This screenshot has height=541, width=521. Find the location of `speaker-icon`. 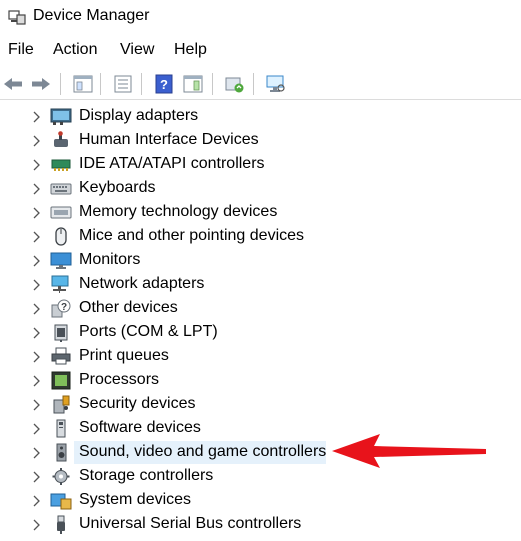

speaker-icon is located at coordinates (61, 452).